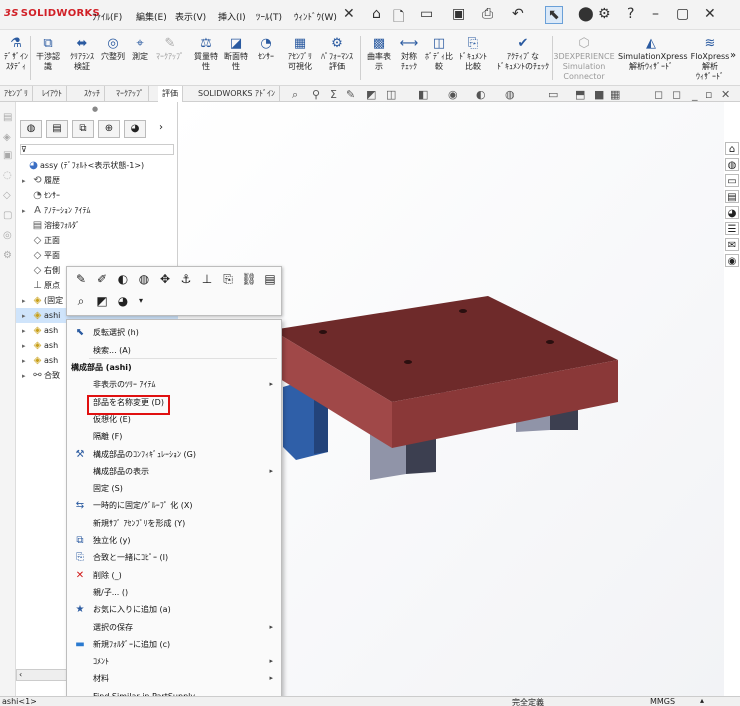 Image resolution: width=740 pixels, height=706 pixels. I want to click on strip-tool-icon: ◈, so click(7, 137).